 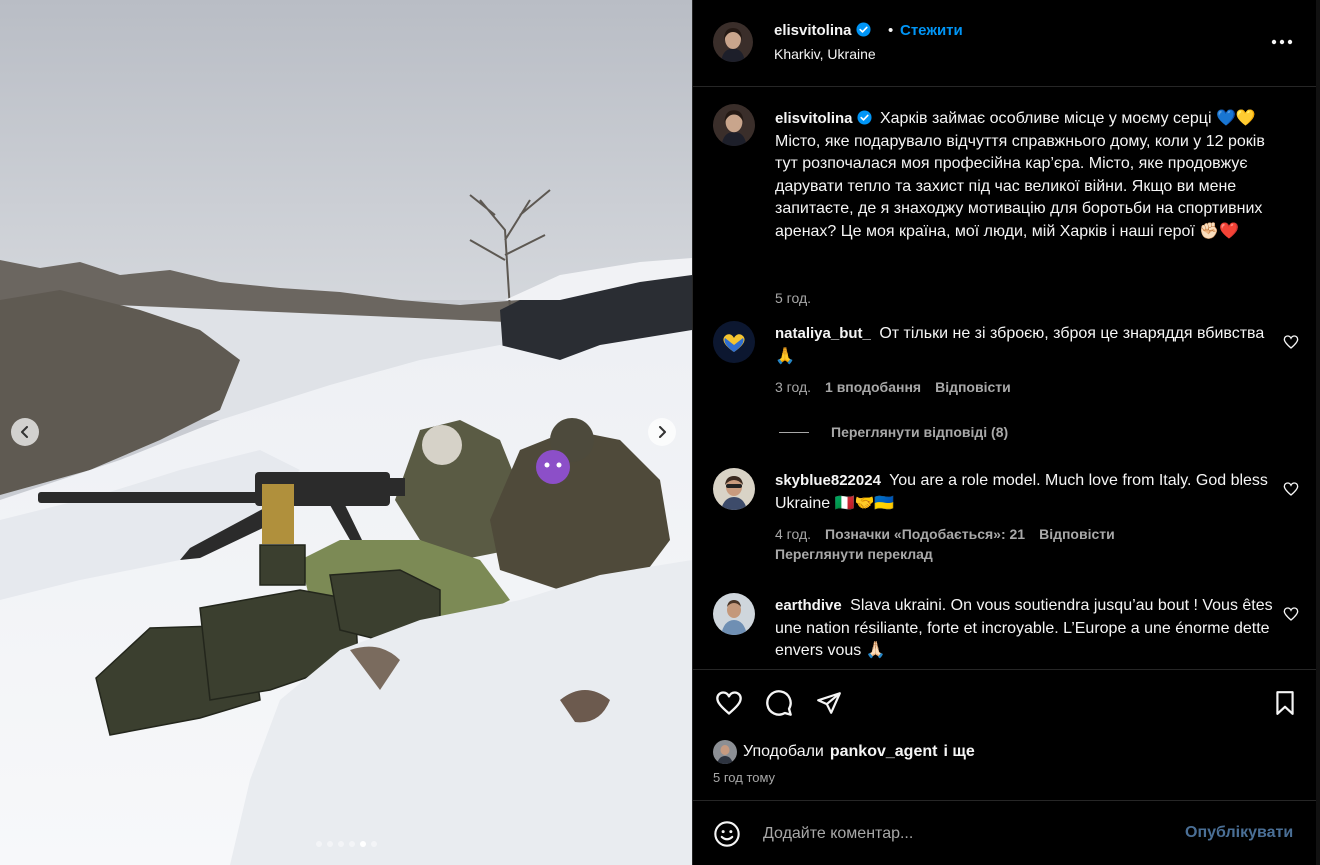 I want to click on comment-likes-count: Позначки «Подобається»: 21, so click(x=925, y=534).